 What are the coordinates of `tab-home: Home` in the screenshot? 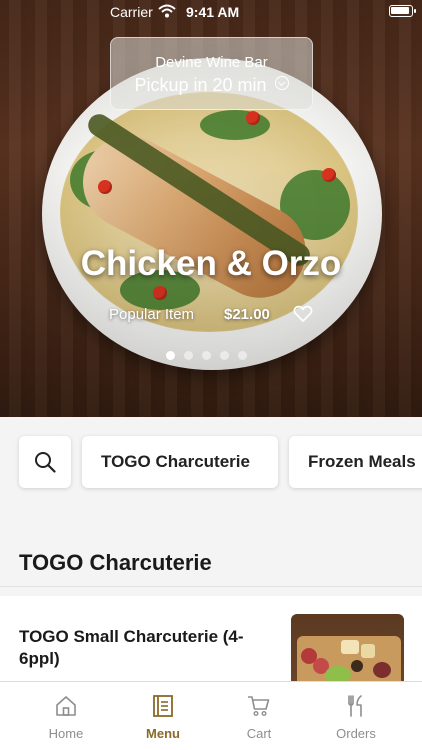 It's located at (66, 716).